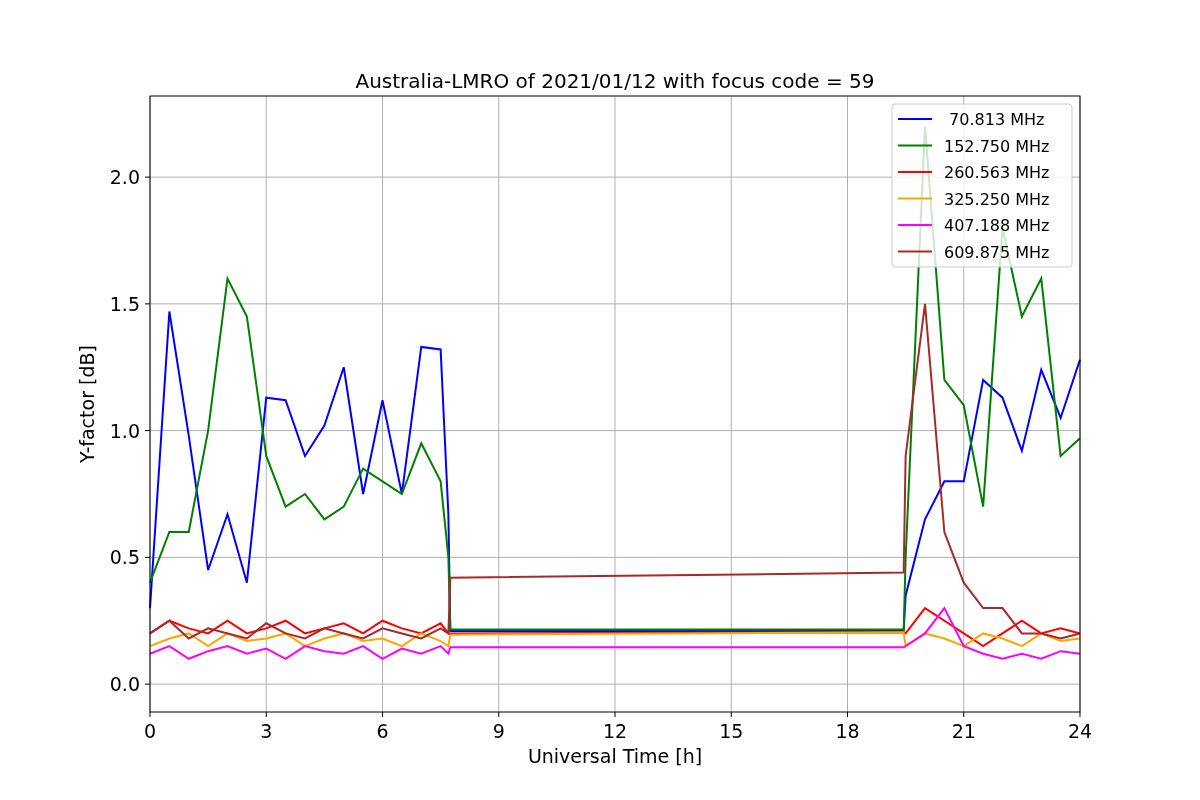  I want to click on x-tick-label: 9, so click(498, 731).